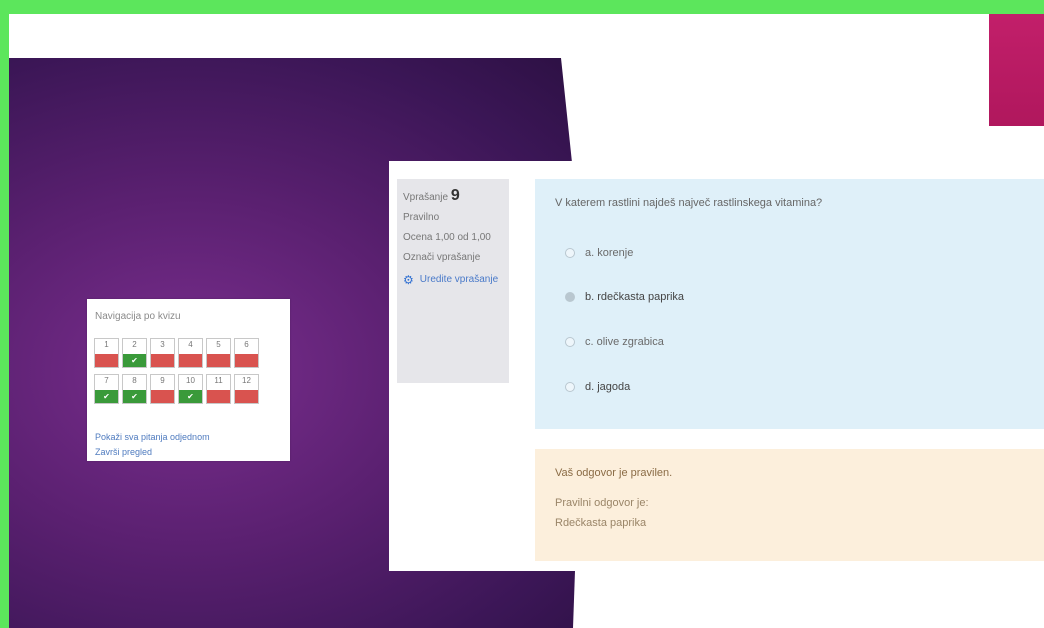 The height and width of the screenshot is (628, 1044). Describe the element at coordinates (447, 237) in the screenshot. I see `question-score: Ocena 1,00 od 1,00` at that location.